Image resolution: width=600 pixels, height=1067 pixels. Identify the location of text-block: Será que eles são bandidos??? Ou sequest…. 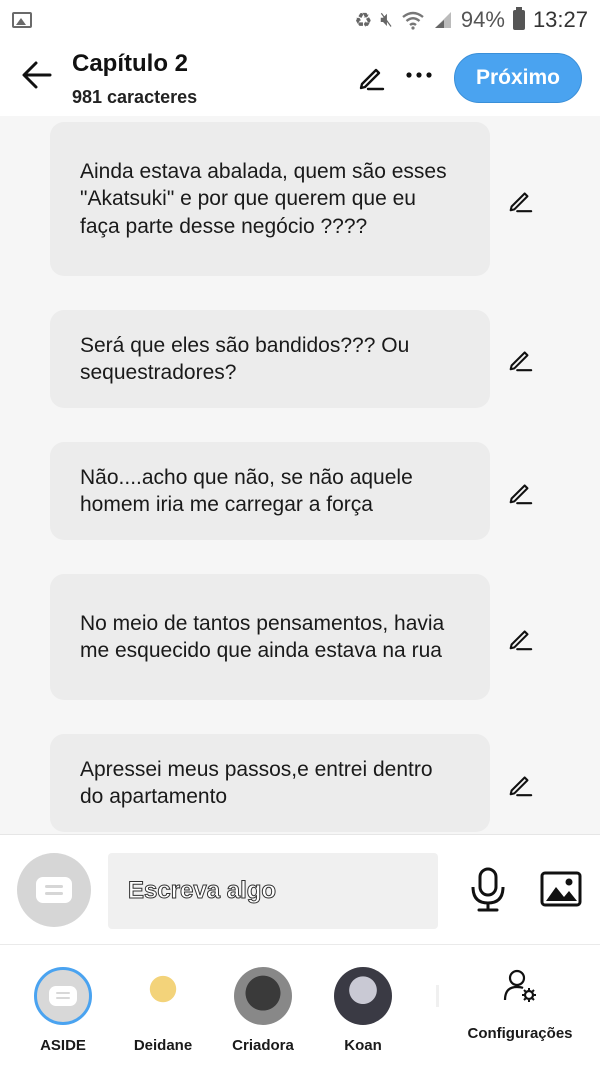
(270, 359).